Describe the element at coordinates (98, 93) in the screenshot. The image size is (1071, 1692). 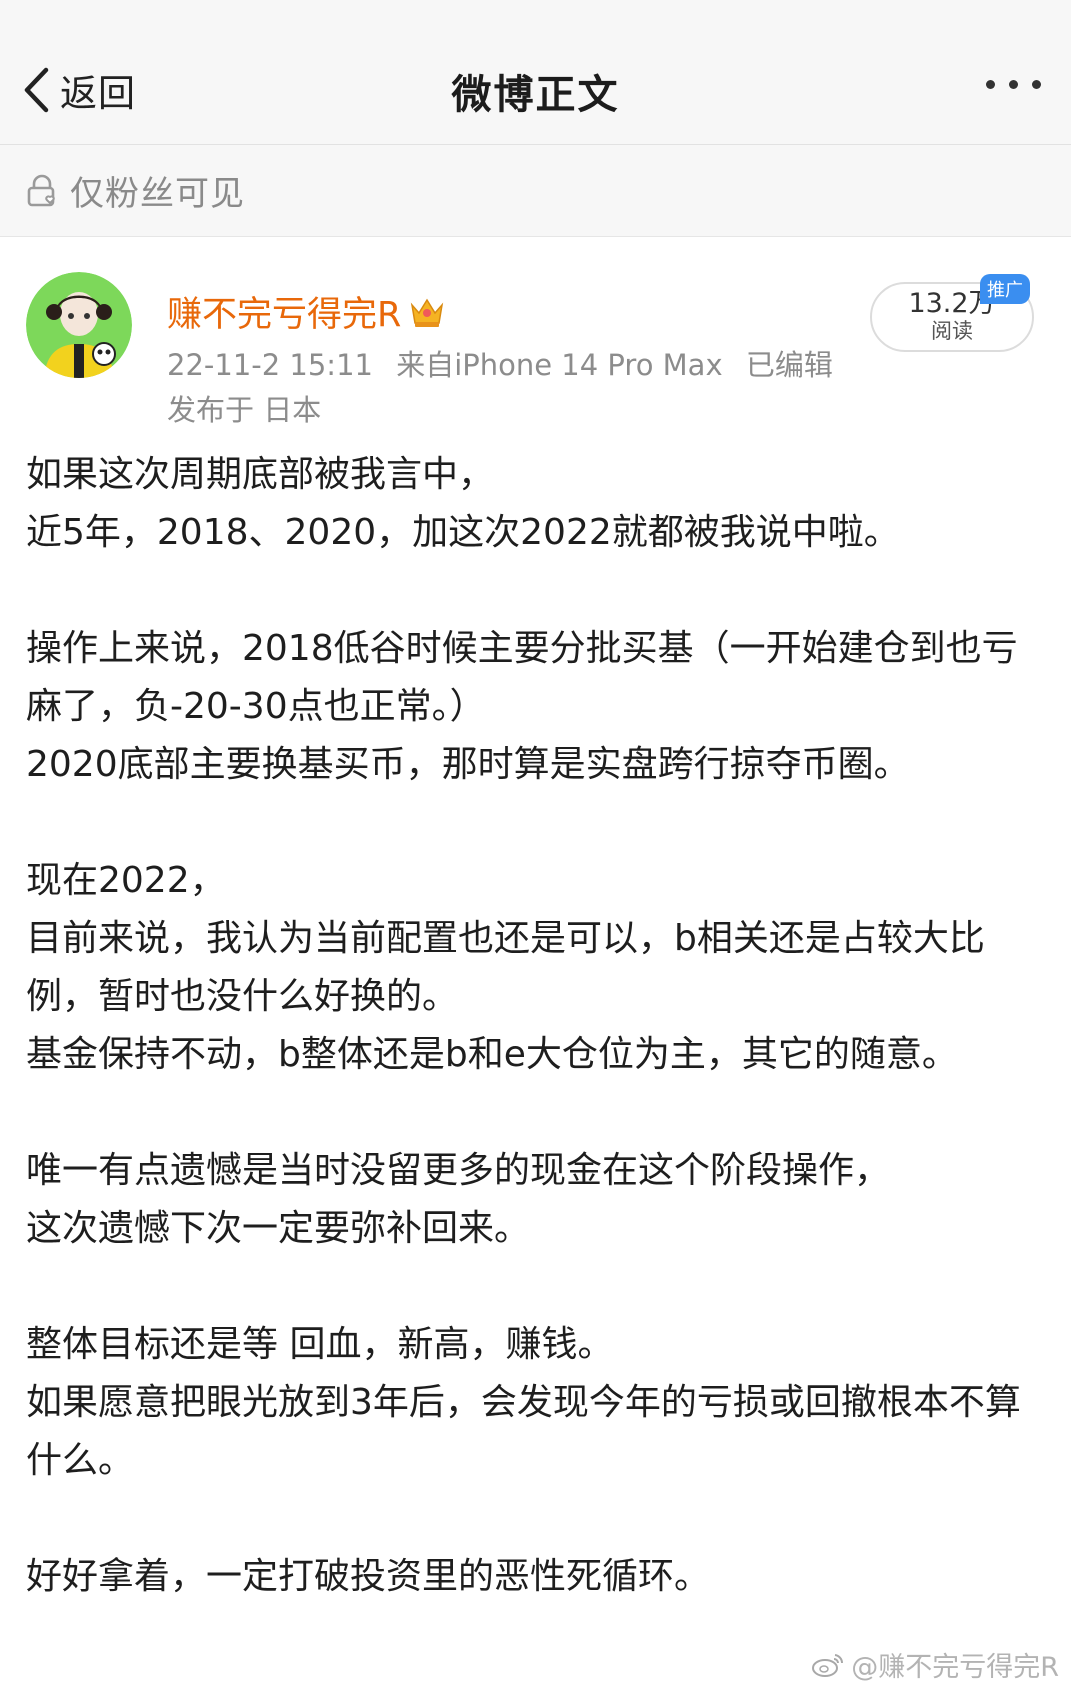
I see `back-label: 返回` at that location.